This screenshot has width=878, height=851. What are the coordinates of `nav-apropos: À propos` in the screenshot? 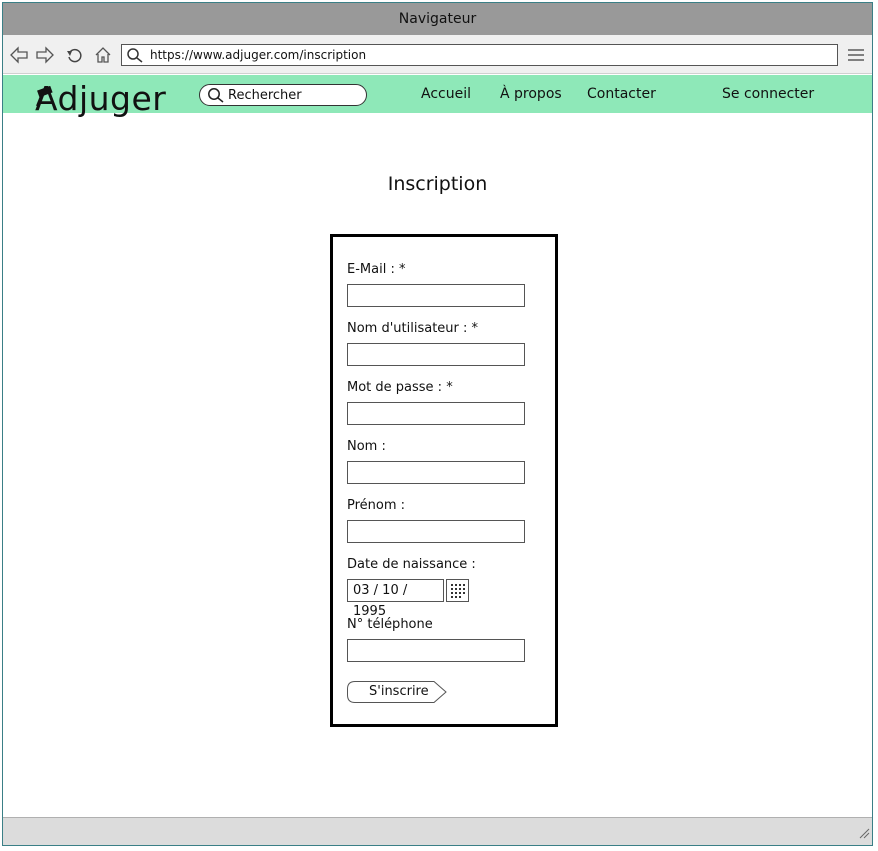 It's located at (531, 94).